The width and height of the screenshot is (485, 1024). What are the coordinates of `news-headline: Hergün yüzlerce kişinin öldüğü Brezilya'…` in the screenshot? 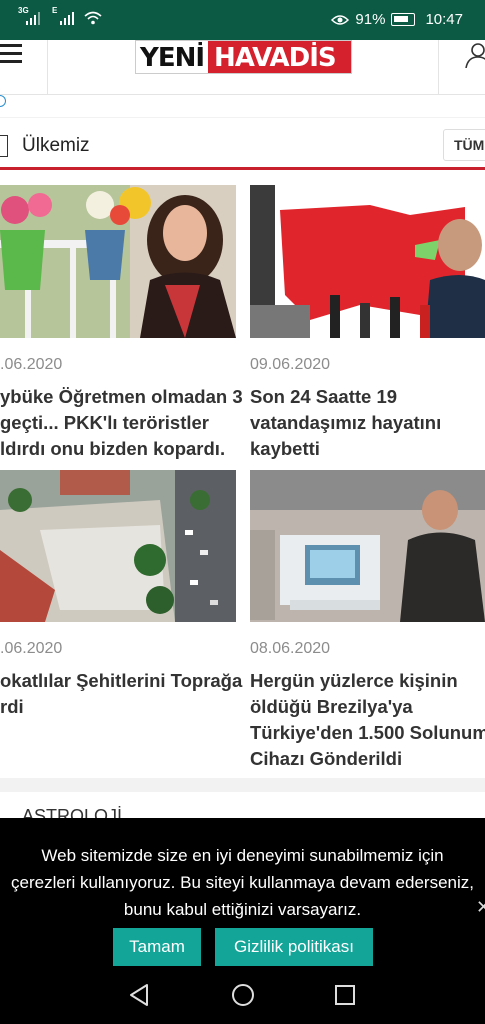 It's located at (367, 720).